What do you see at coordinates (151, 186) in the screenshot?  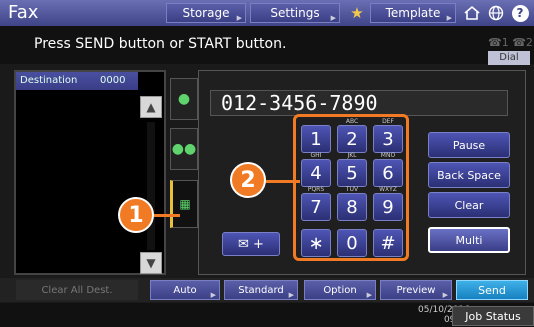 I see `scrollbar-track` at bounding box center [151, 186].